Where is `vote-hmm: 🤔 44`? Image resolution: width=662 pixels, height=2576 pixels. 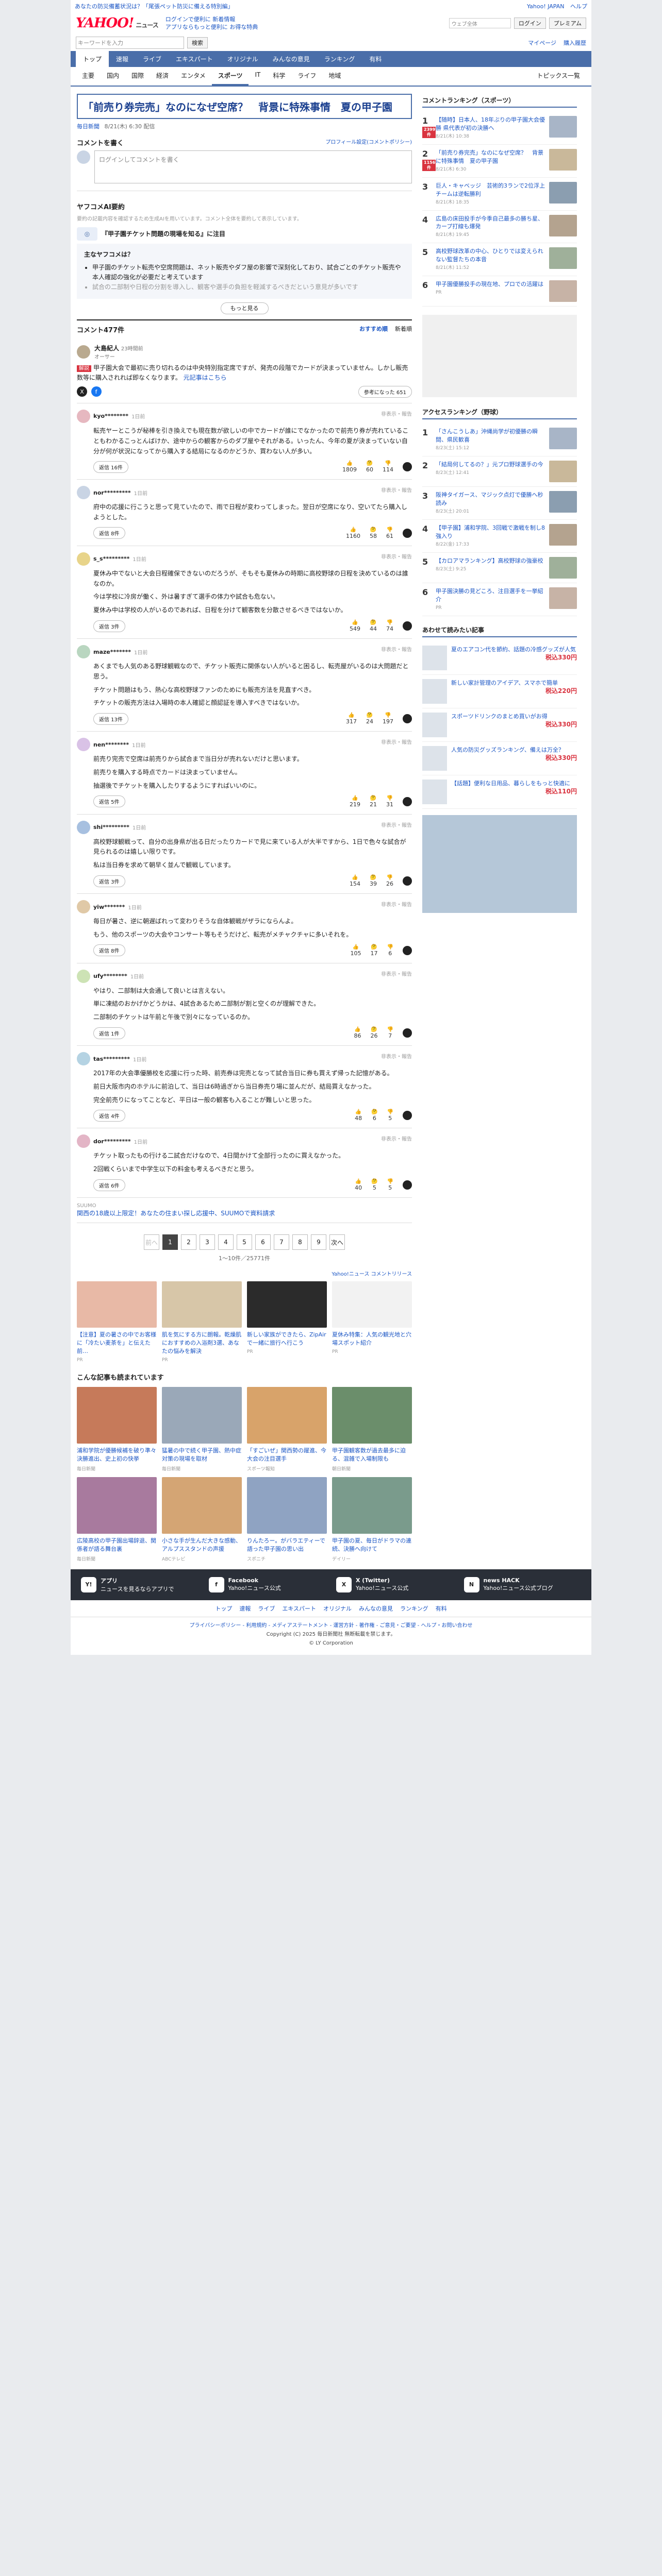
vote-hmm: 🤔 44 is located at coordinates (373, 626).